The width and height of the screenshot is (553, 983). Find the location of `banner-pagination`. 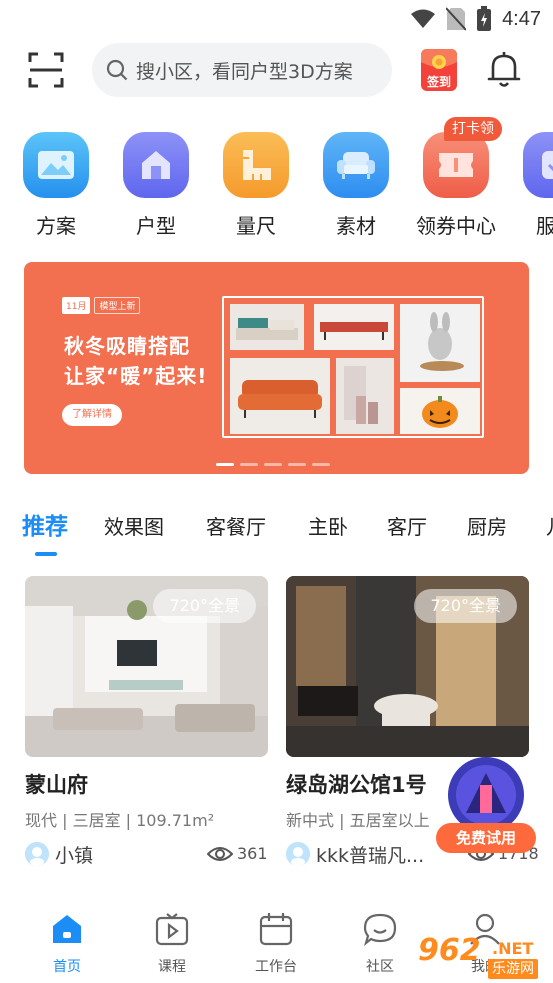

banner-pagination is located at coordinates (273, 464).